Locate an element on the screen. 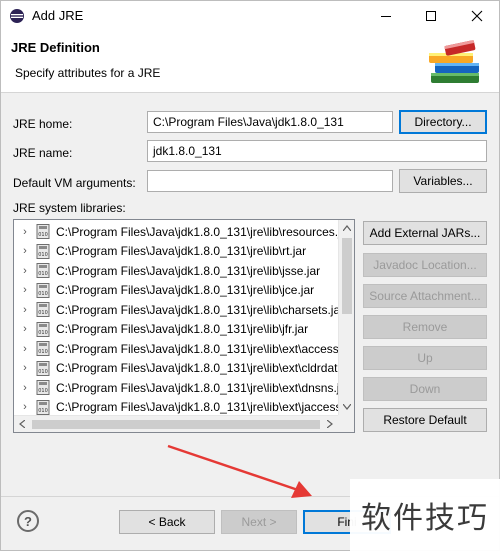 The height and width of the screenshot is (551, 500). close-icon is located at coordinates (476, 16).